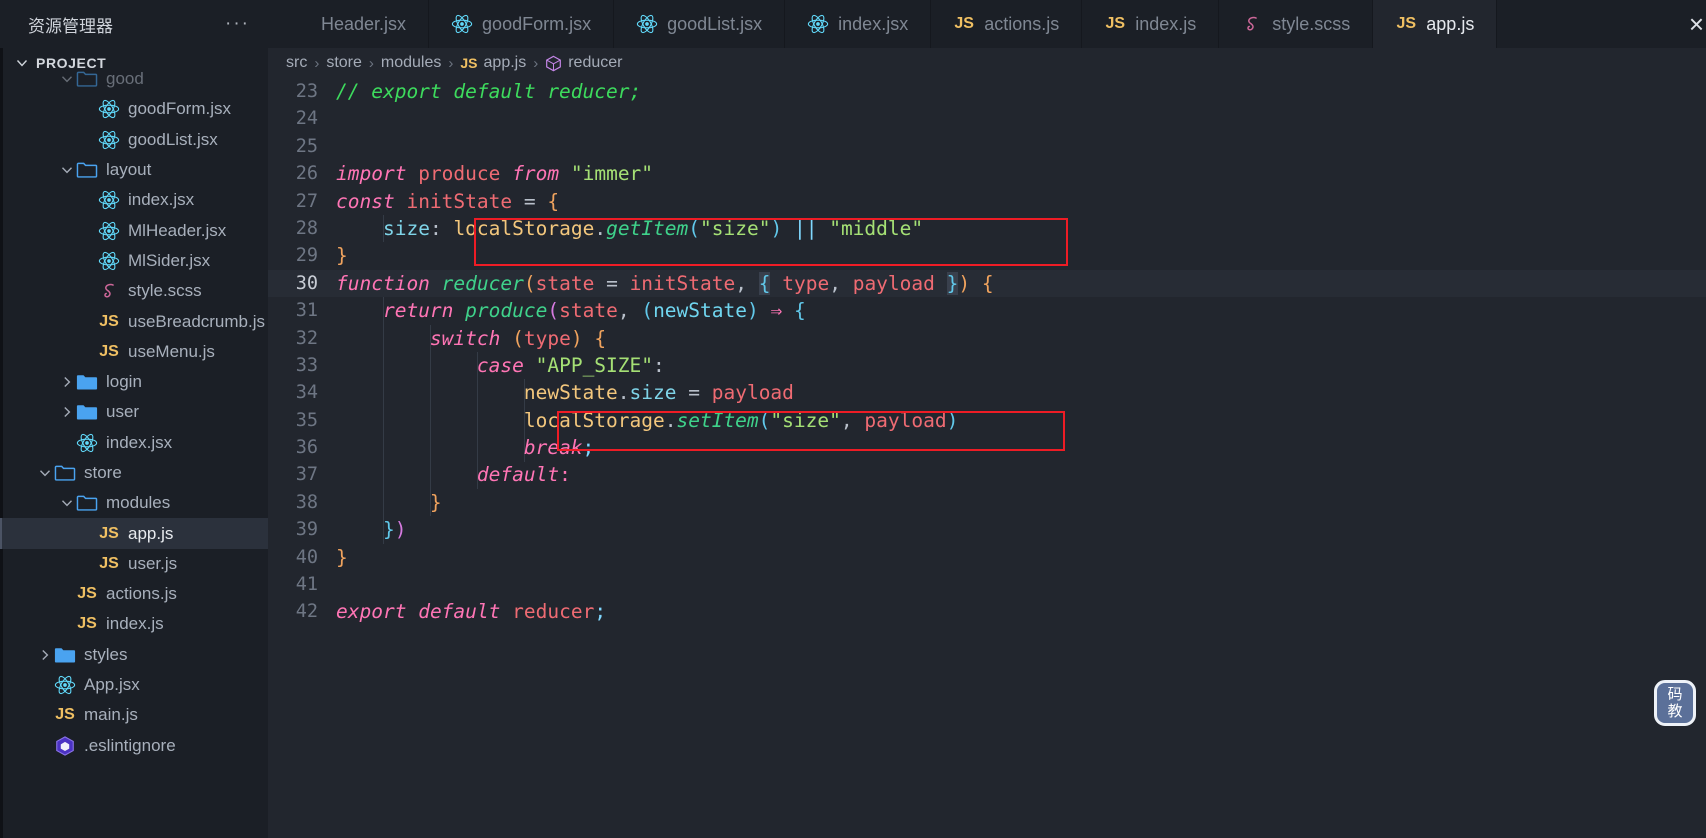 The height and width of the screenshot is (838, 1706). What do you see at coordinates (134, 170) in the screenshot?
I see `tree-item-layout: layout` at bounding box center [134, 170].